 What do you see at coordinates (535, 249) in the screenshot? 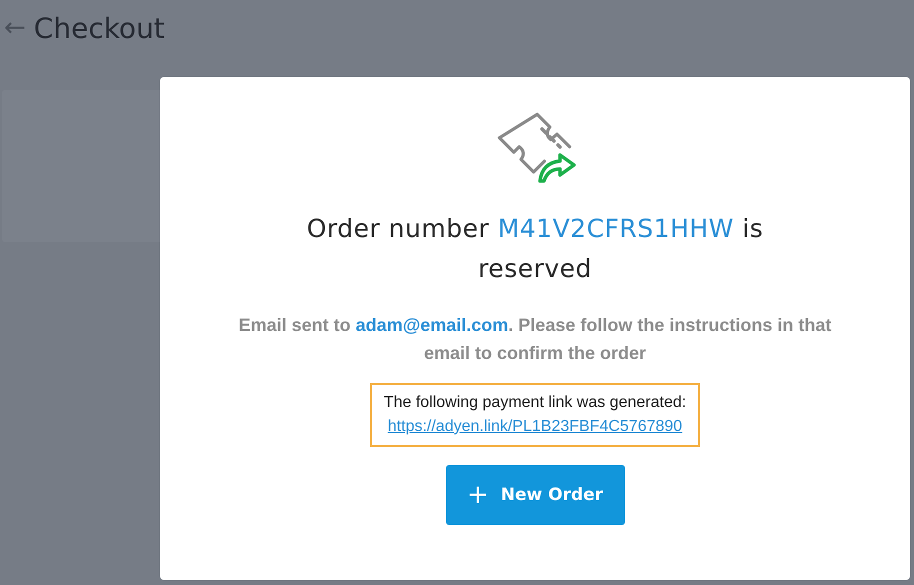
I see `order-heading: Order number M41V2CFRS1HHW is reserved` at bounding box center [535, 249].